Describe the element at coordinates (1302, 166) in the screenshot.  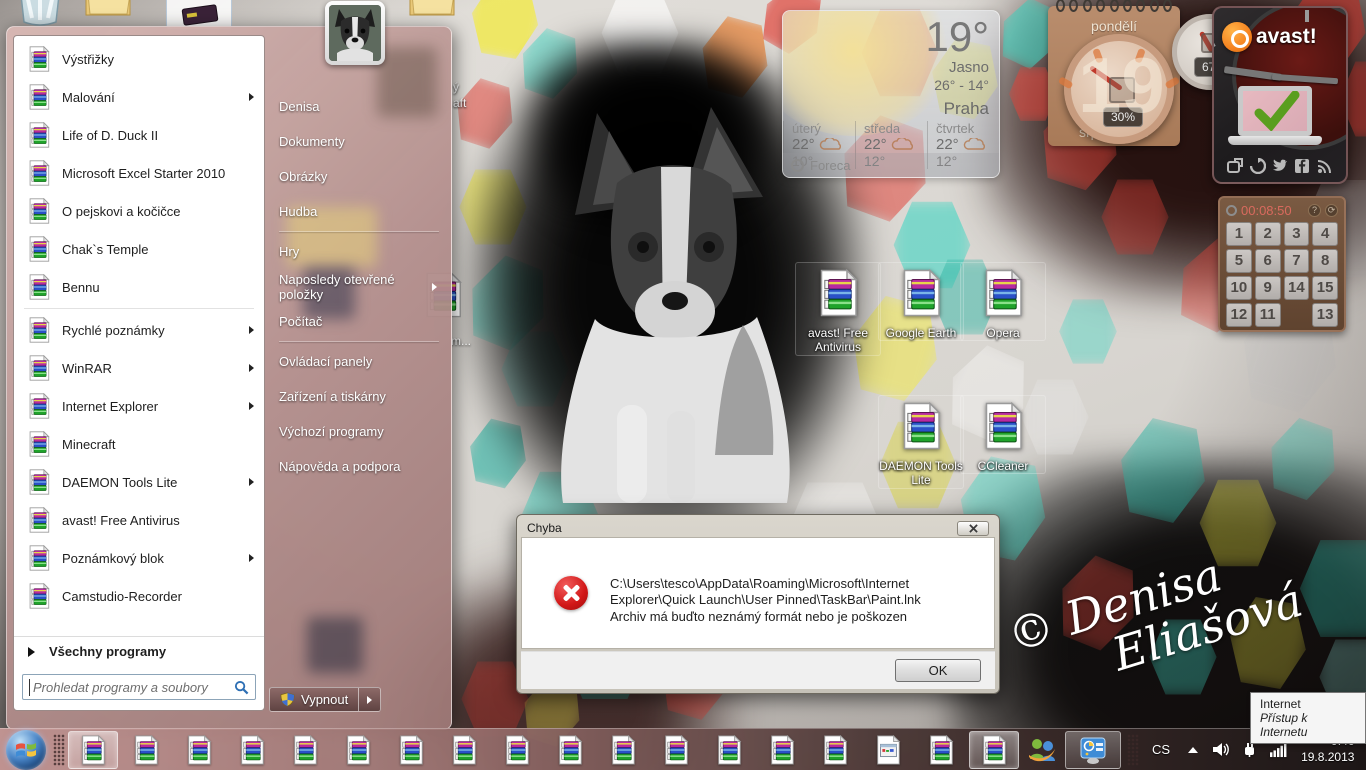
I see `facebook-icon` at that location.